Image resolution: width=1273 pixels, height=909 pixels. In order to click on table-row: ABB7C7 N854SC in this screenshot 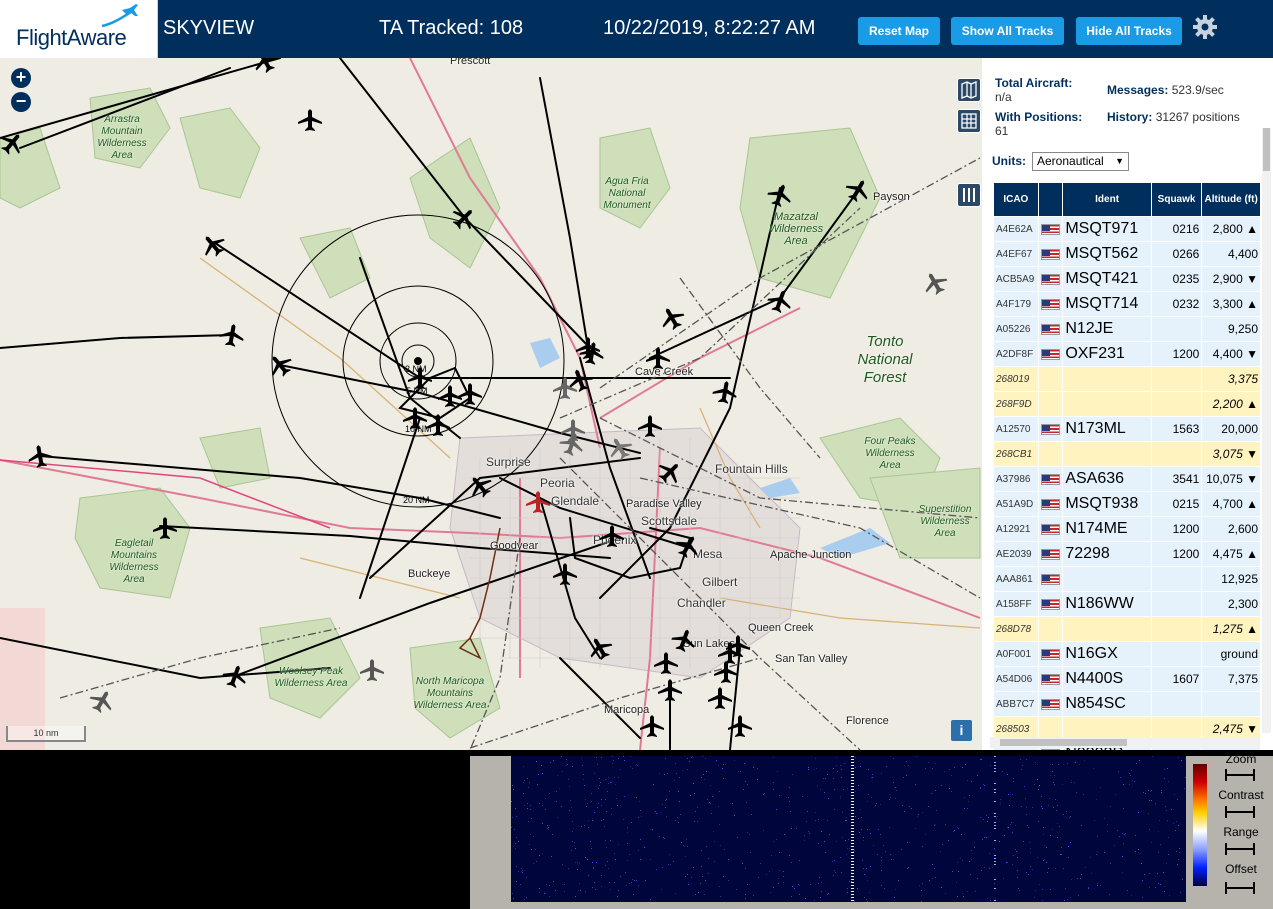, I will do `click(1127, 704)`.